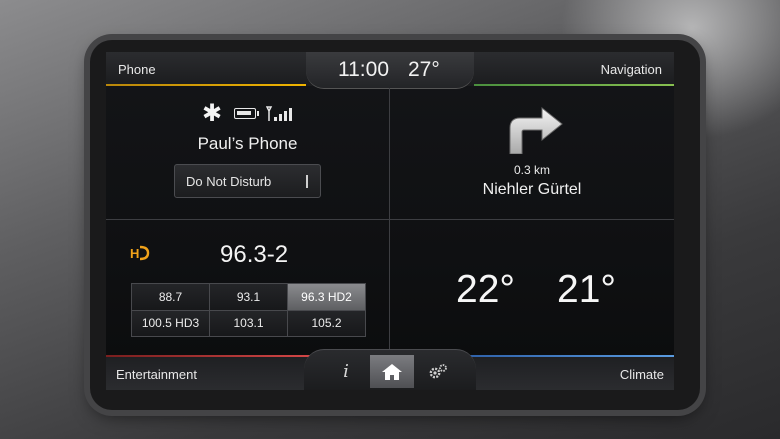 Image resolution: width=780 pixels, height=439 pixels. What do you see at coordinates (424, 69) in the screenshot?
I see `outside-temperature: 27°` at bounding box center [424, 69].